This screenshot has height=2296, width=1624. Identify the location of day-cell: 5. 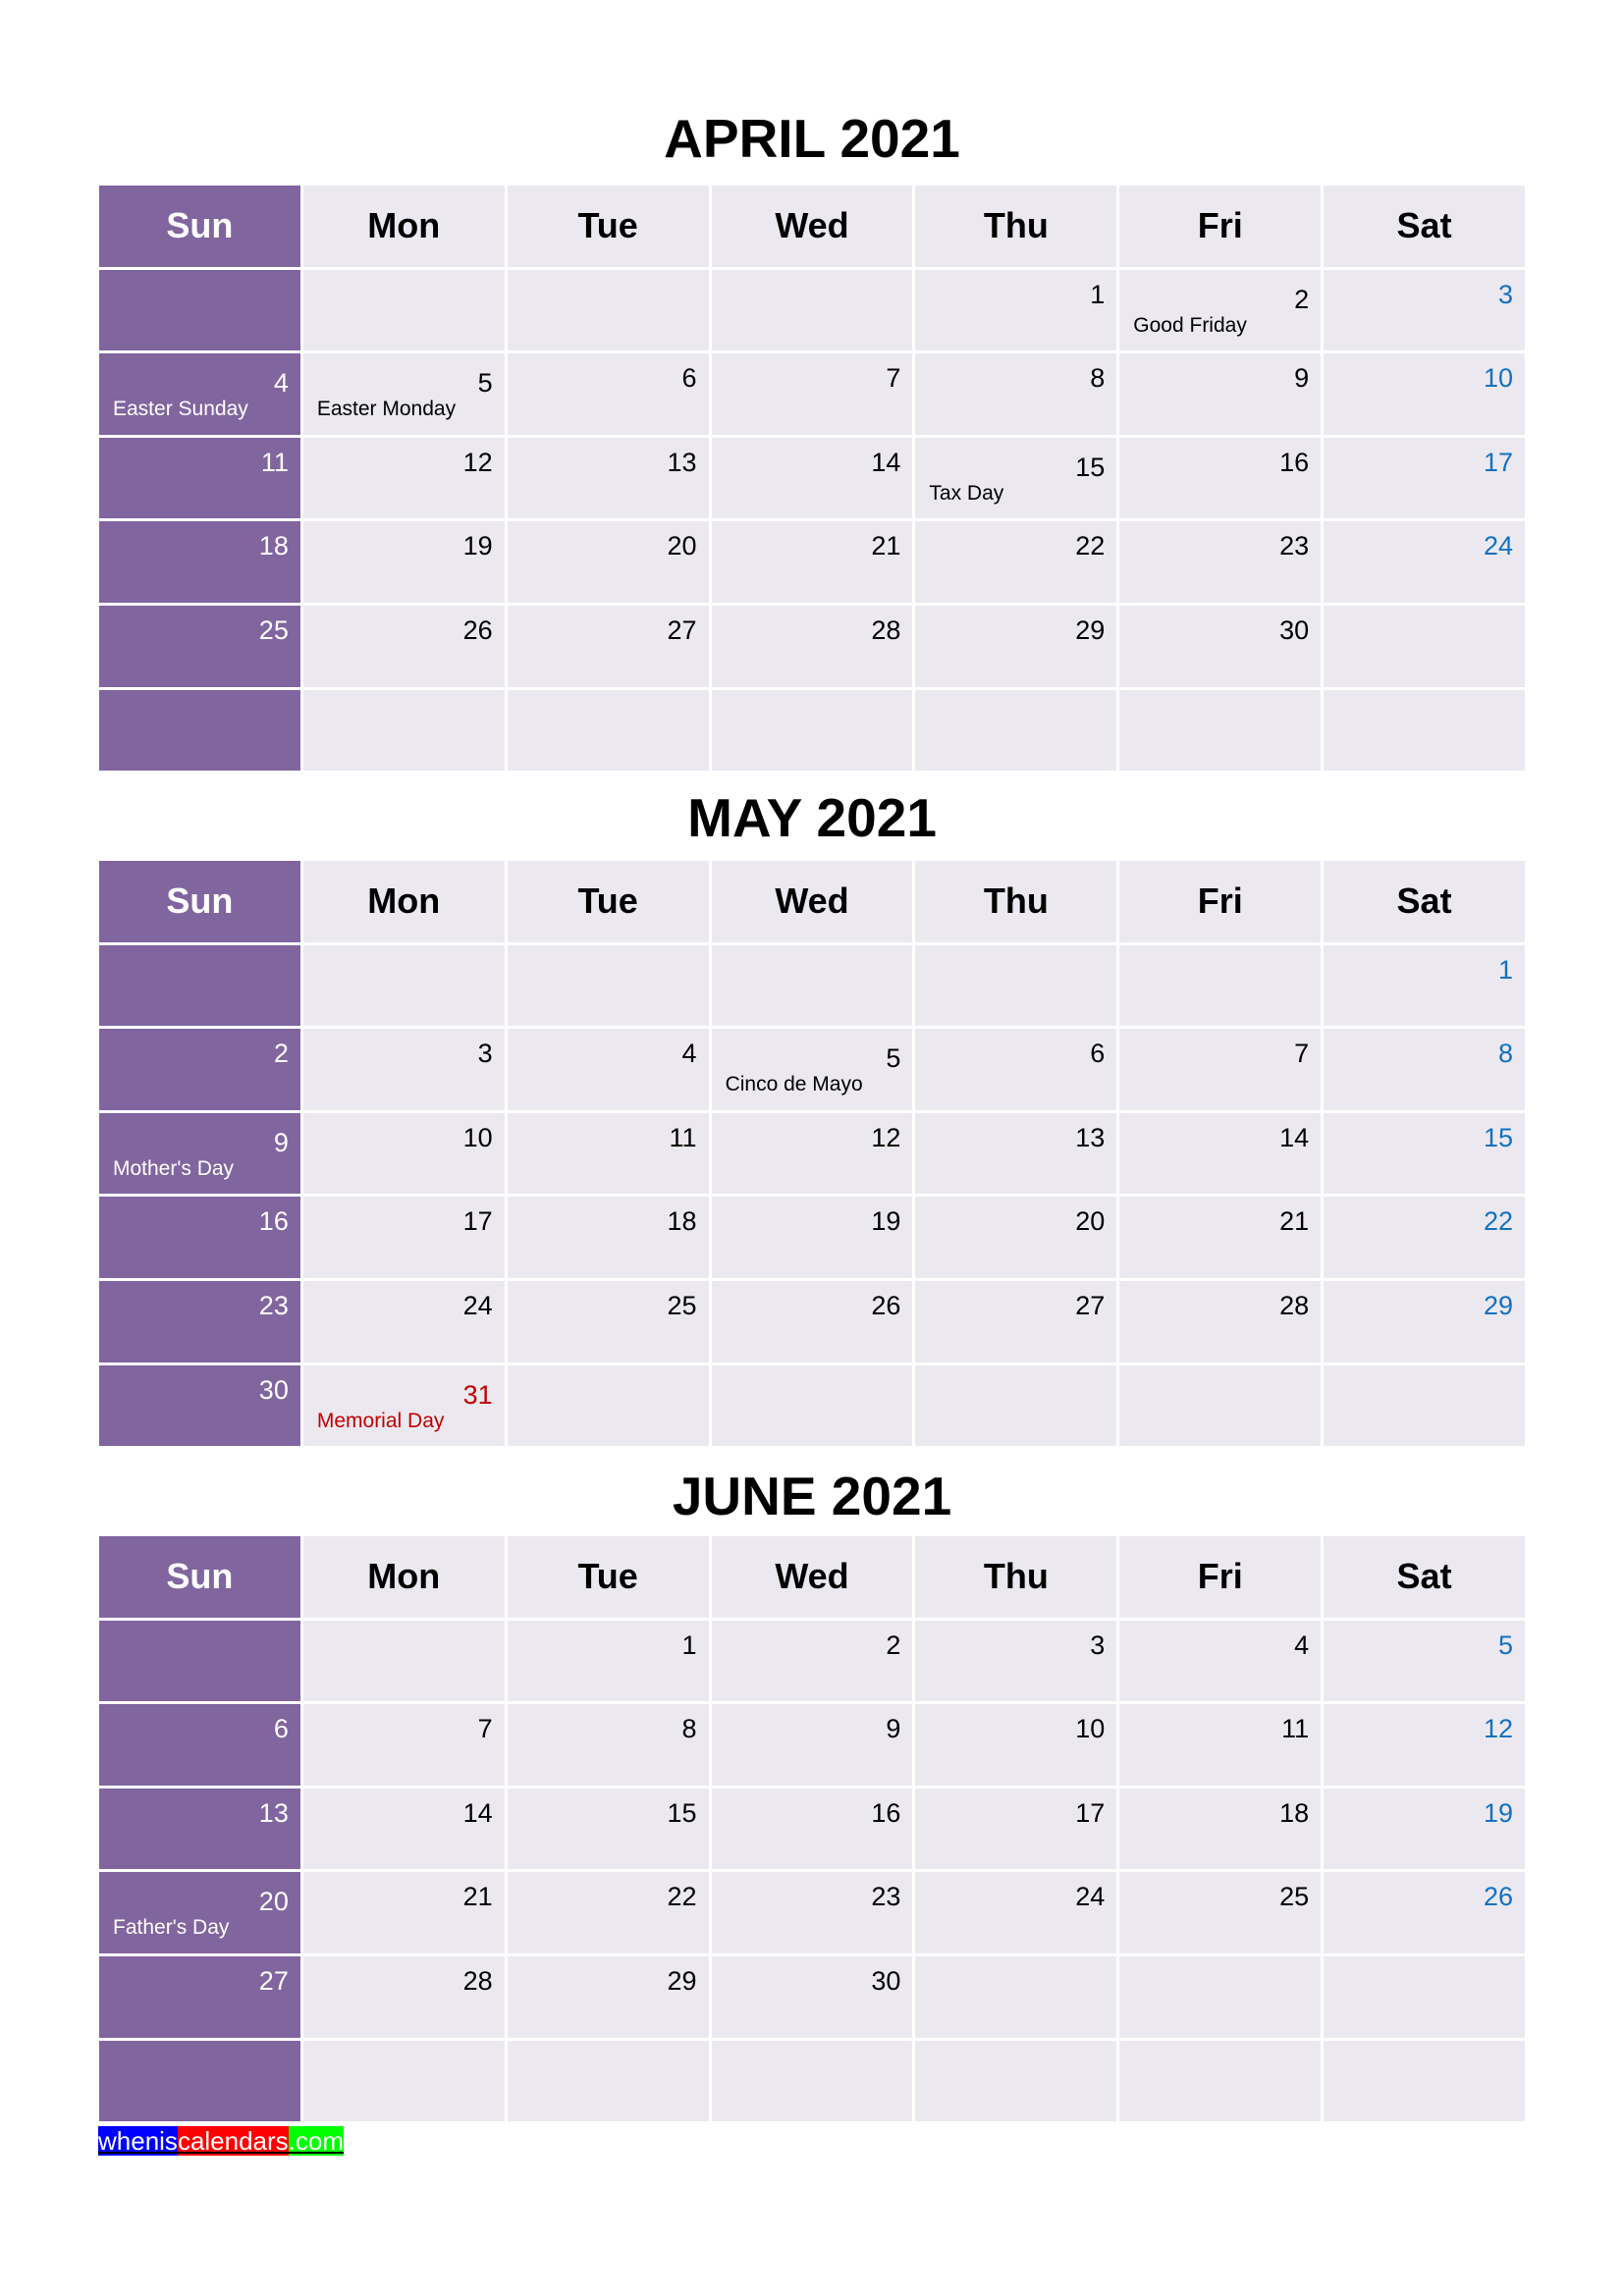
(1424, 1661).